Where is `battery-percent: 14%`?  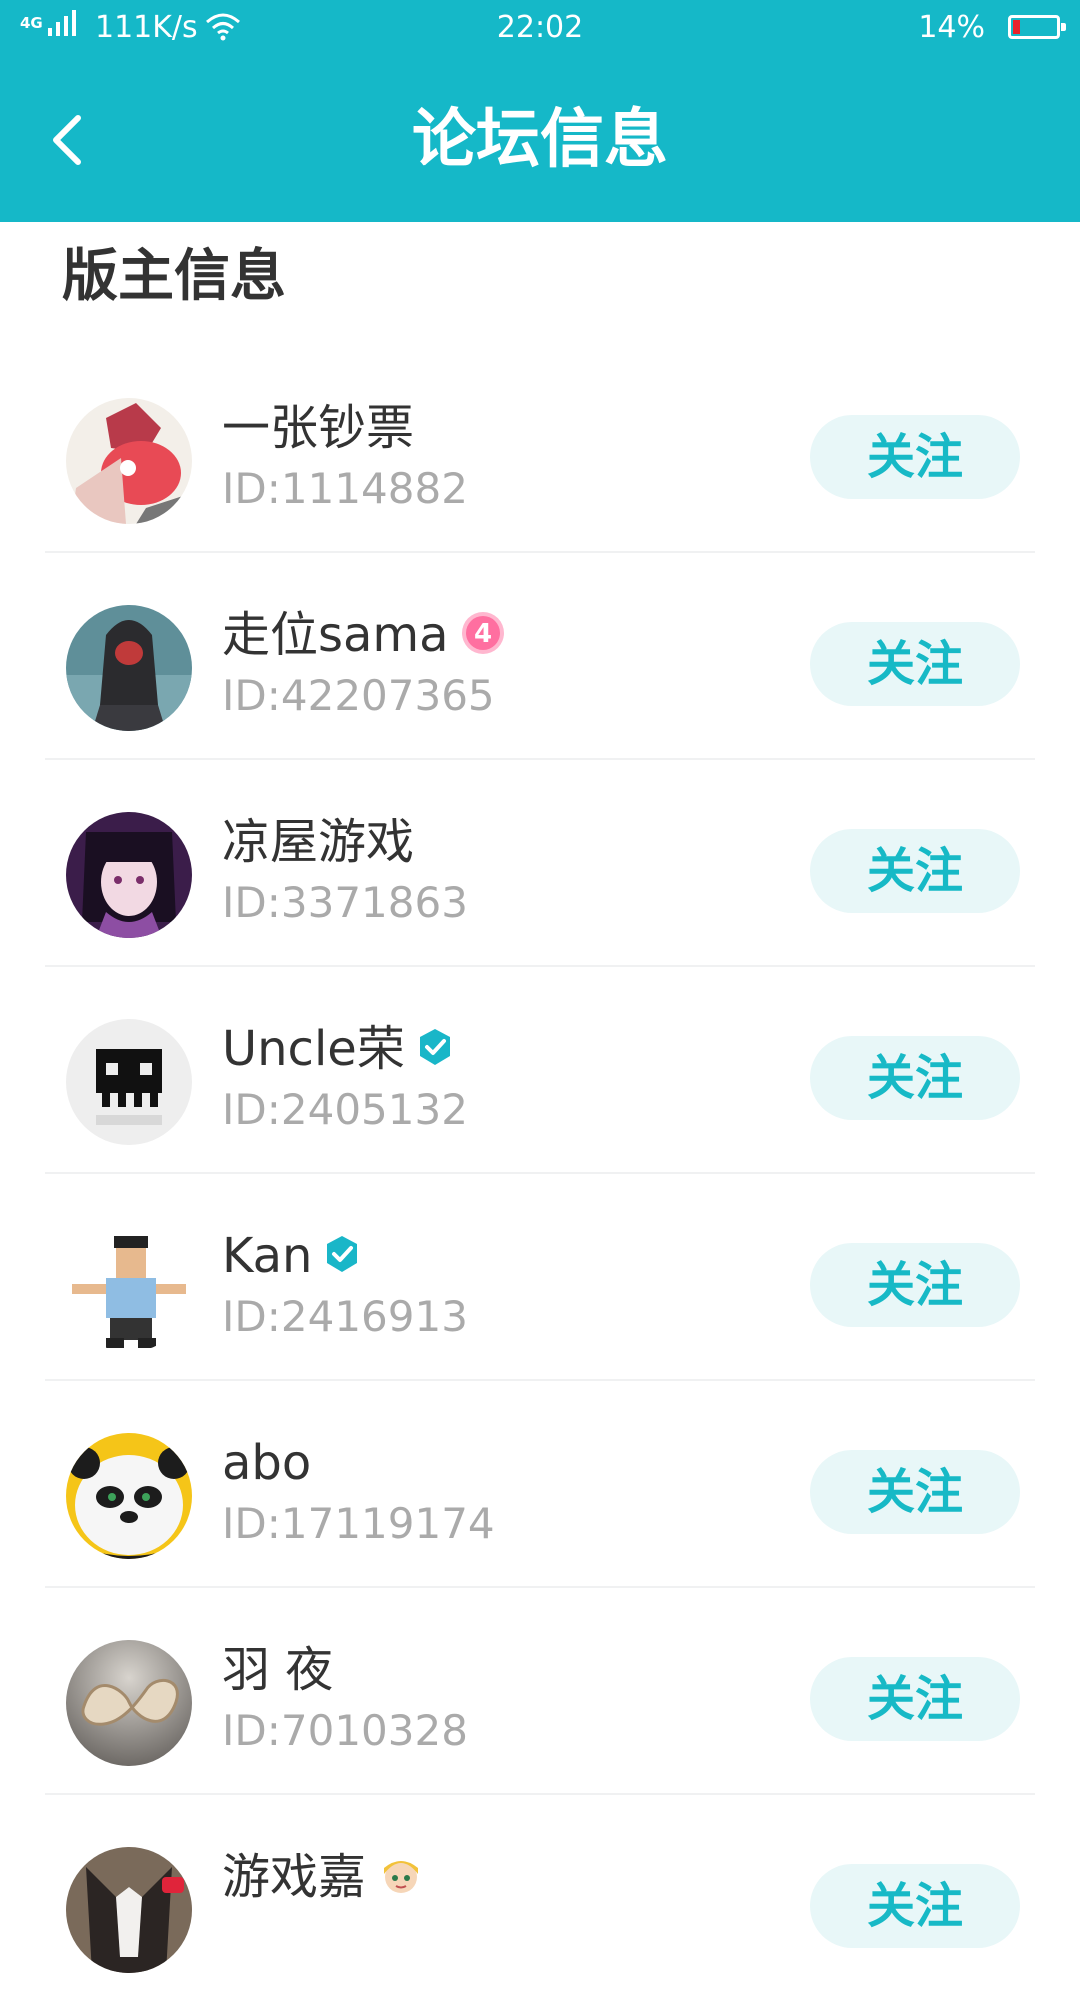
battery-percent: 14% is located at coordinates (951, 27).